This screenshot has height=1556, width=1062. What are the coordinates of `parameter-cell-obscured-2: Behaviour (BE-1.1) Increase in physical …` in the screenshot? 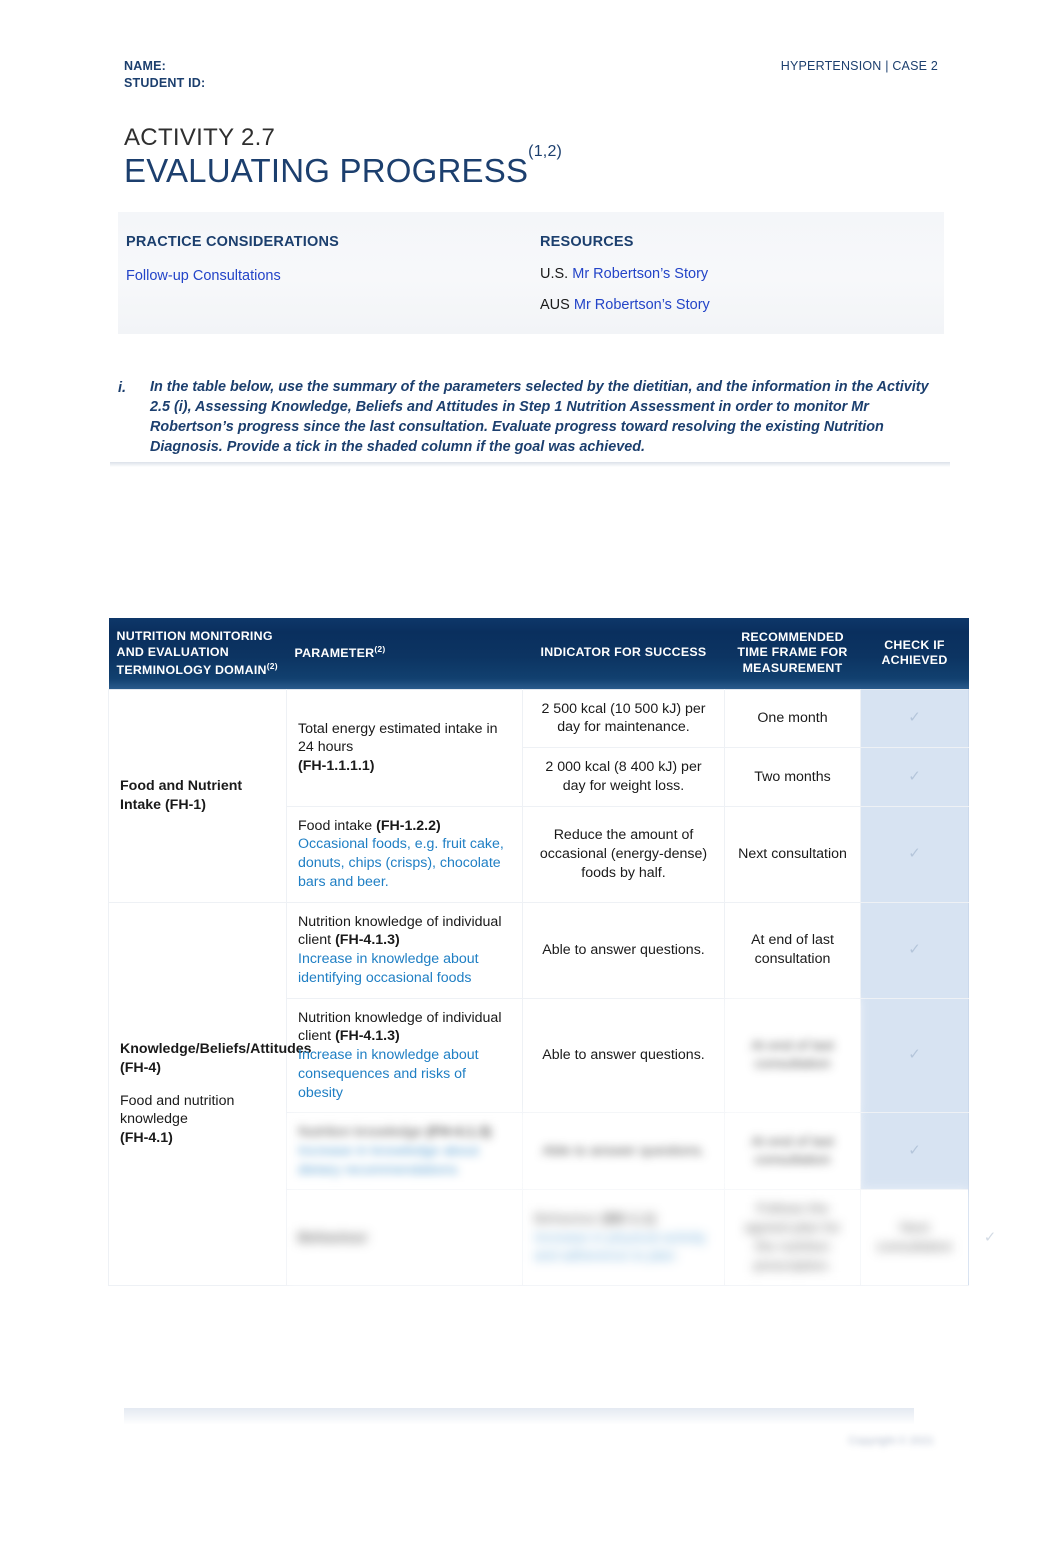 It's located at (623, 1238).